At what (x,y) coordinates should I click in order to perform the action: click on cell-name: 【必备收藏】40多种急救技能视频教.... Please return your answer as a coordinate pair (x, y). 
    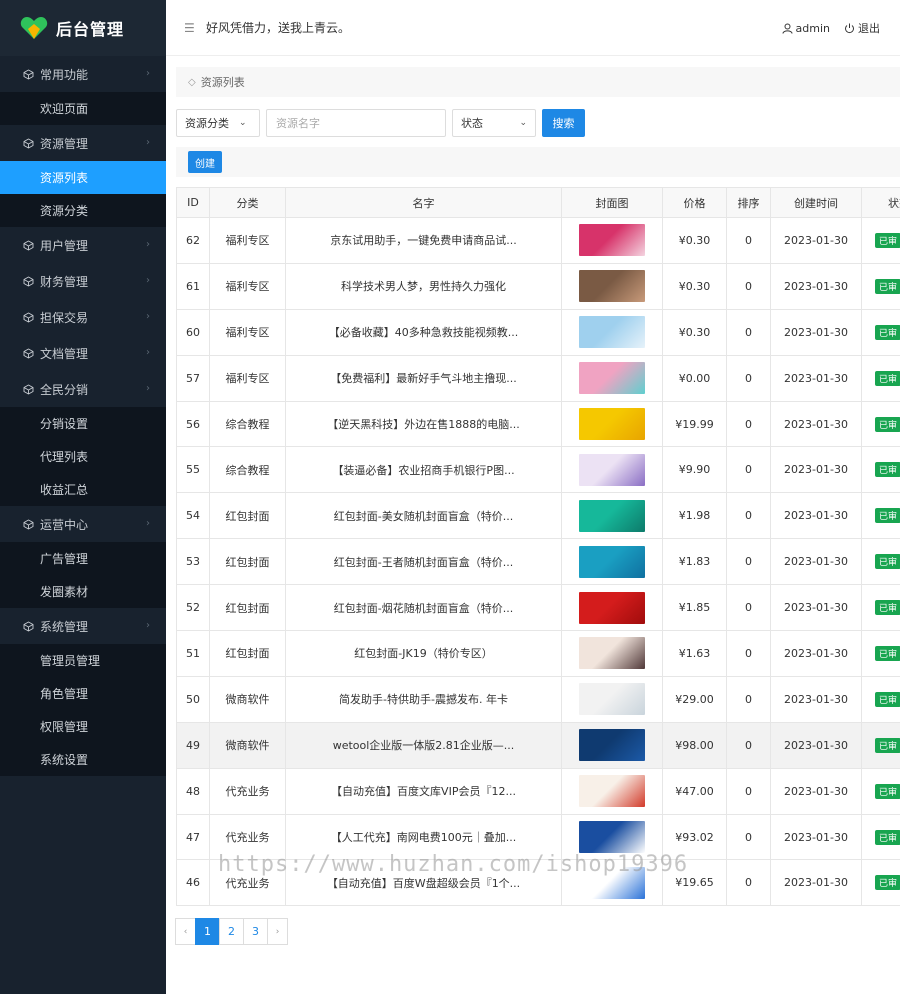
    Looking at the image, I should click on (423, 332).